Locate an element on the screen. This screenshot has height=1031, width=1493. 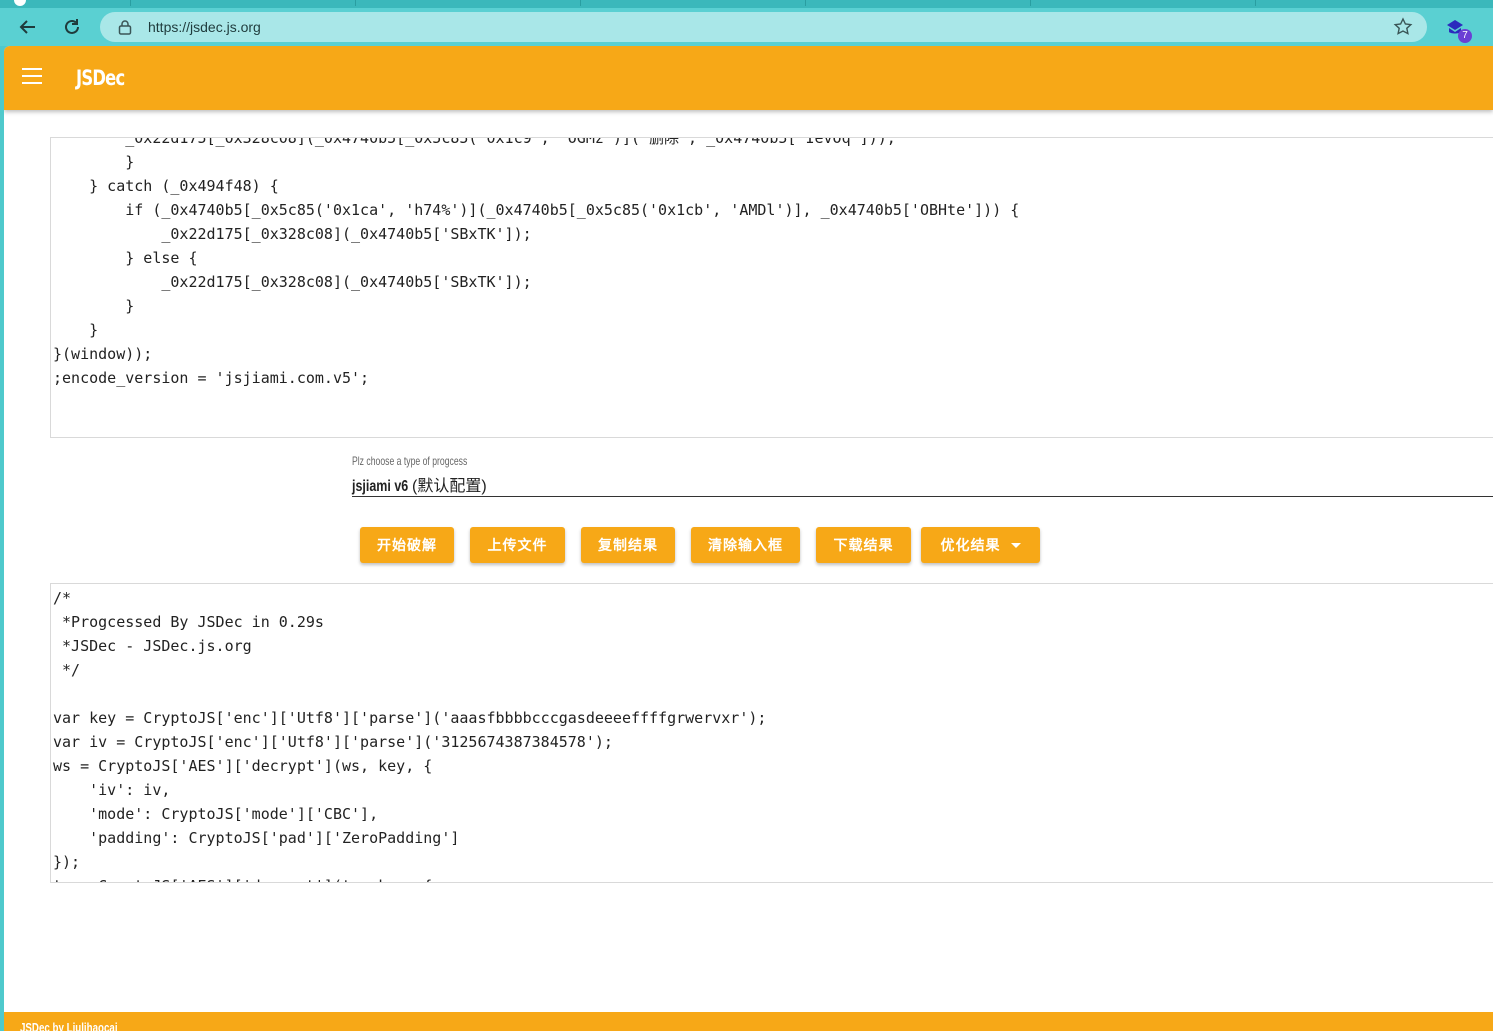
app-bar: JSDec is located at coordinates (748, 78).